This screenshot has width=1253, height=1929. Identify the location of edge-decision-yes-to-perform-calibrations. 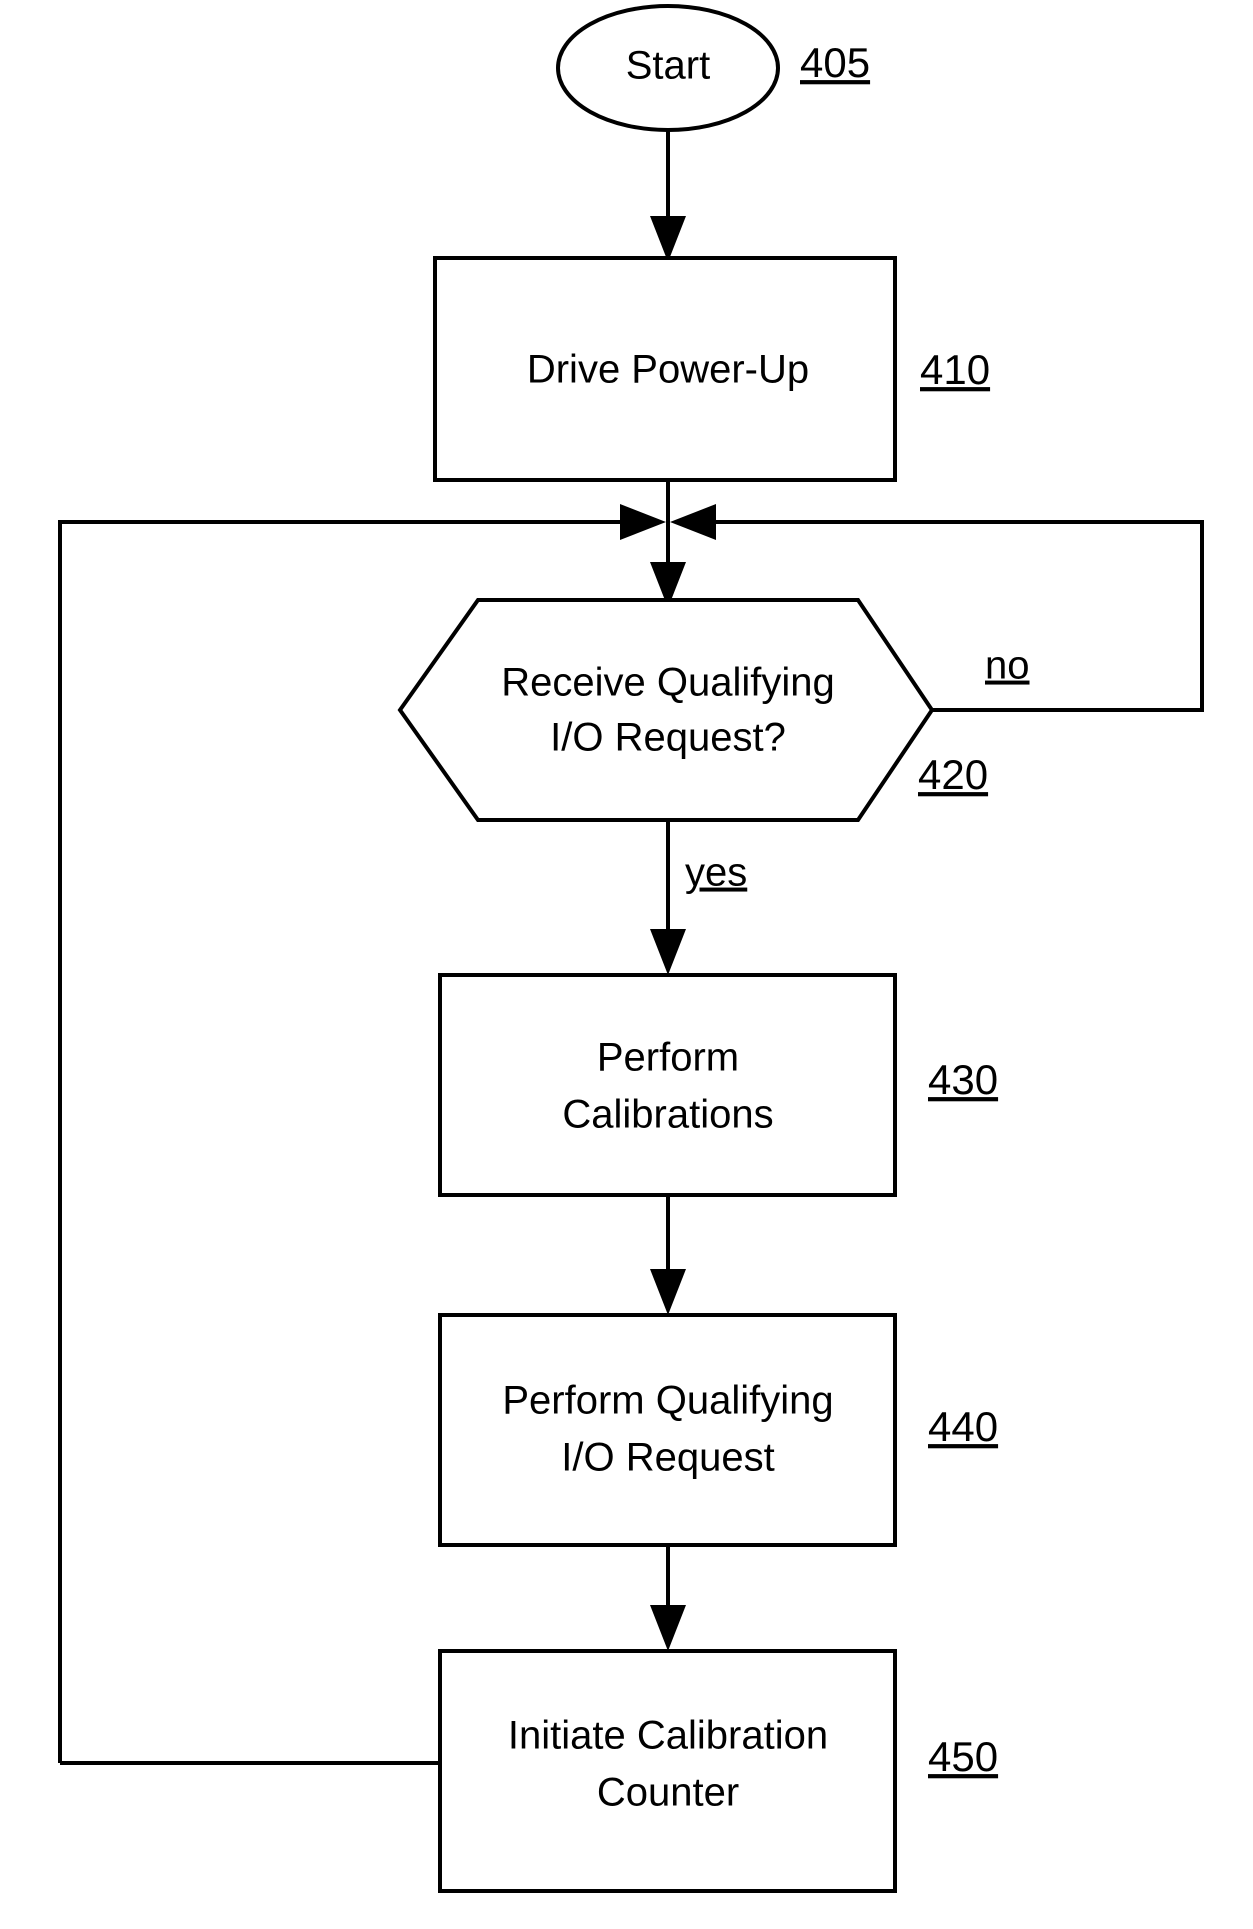
(668, 897).